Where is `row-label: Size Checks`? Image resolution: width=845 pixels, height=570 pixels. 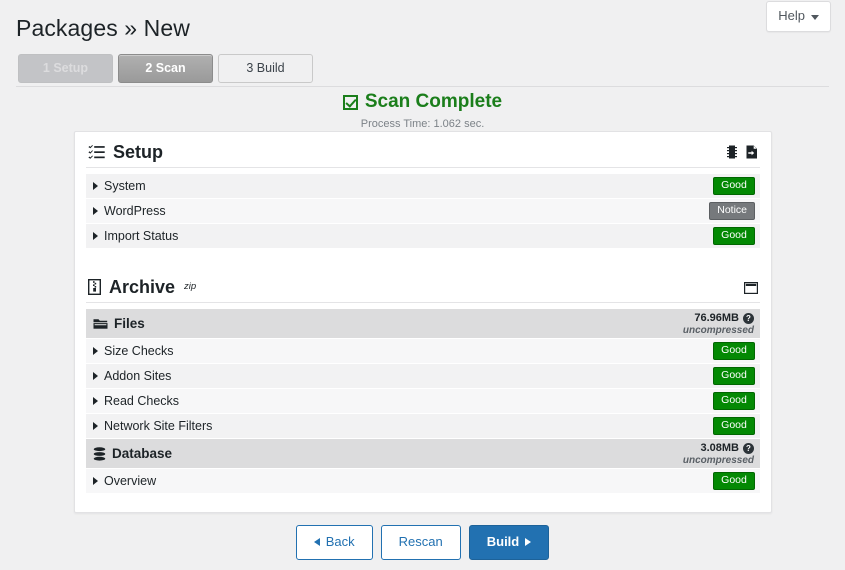 row-label: Size Checks is located at coordinates (139, 351).